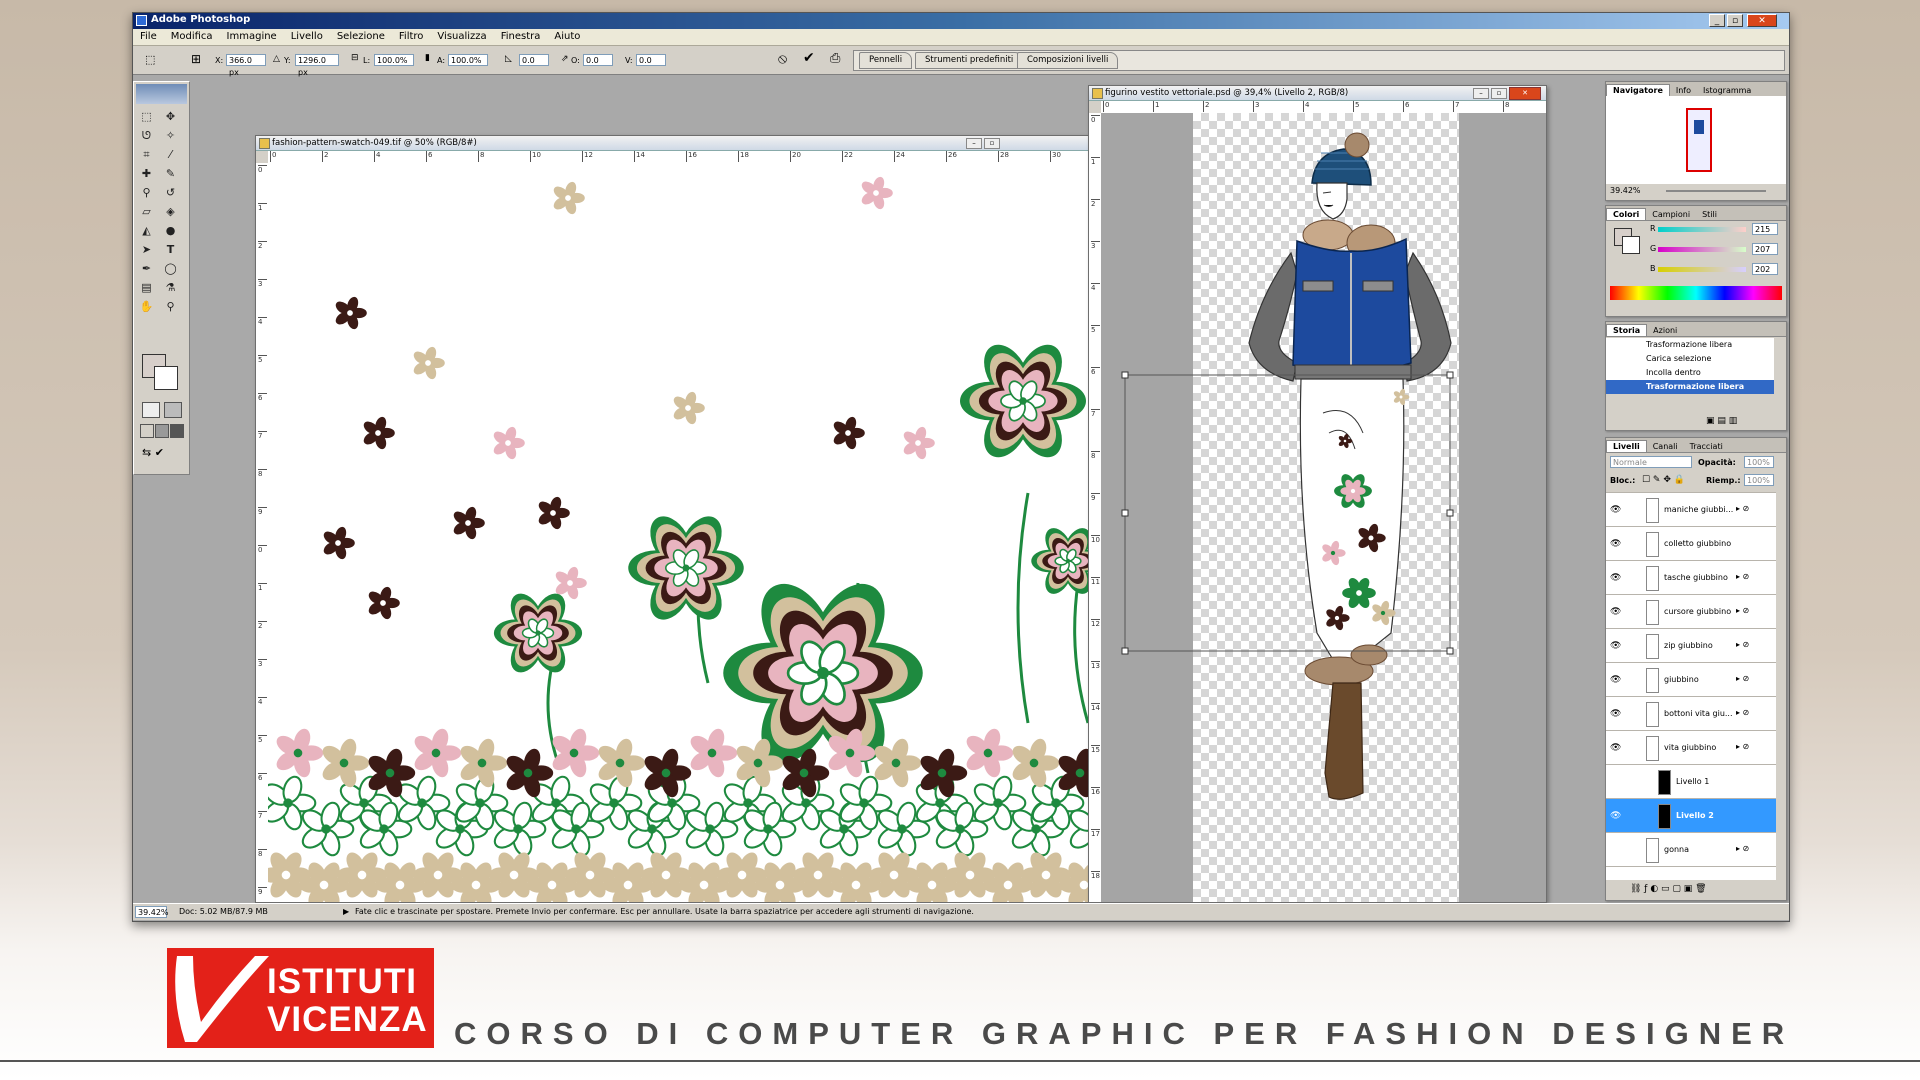 This screenshot has height=1080, width=1920. I want to click on eyedropper-tool-icon: ⚗, so click(170, 287).